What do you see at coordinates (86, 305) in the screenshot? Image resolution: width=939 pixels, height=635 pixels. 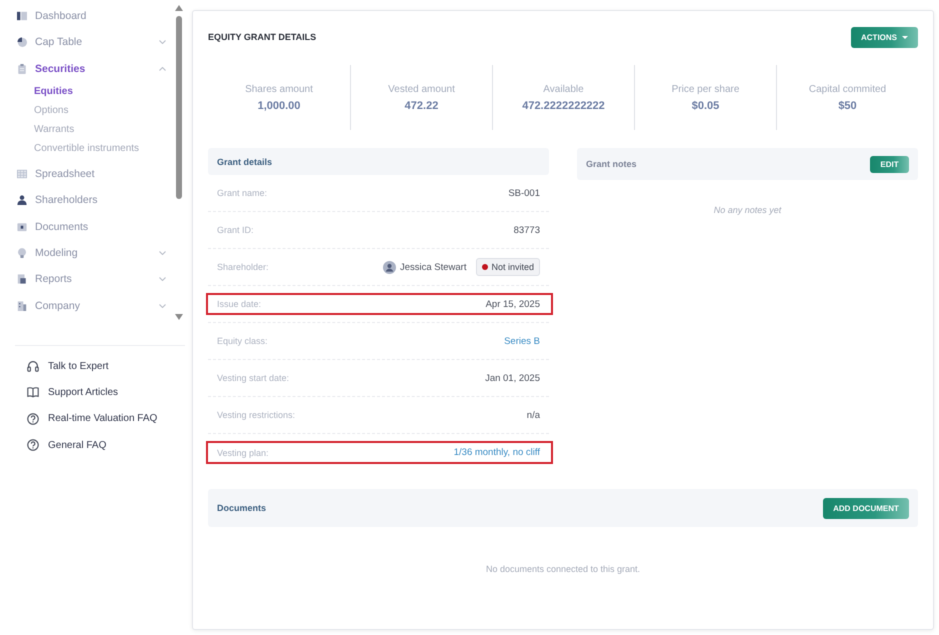 I see `nav-item: Company` at bounding box center [86, 305].